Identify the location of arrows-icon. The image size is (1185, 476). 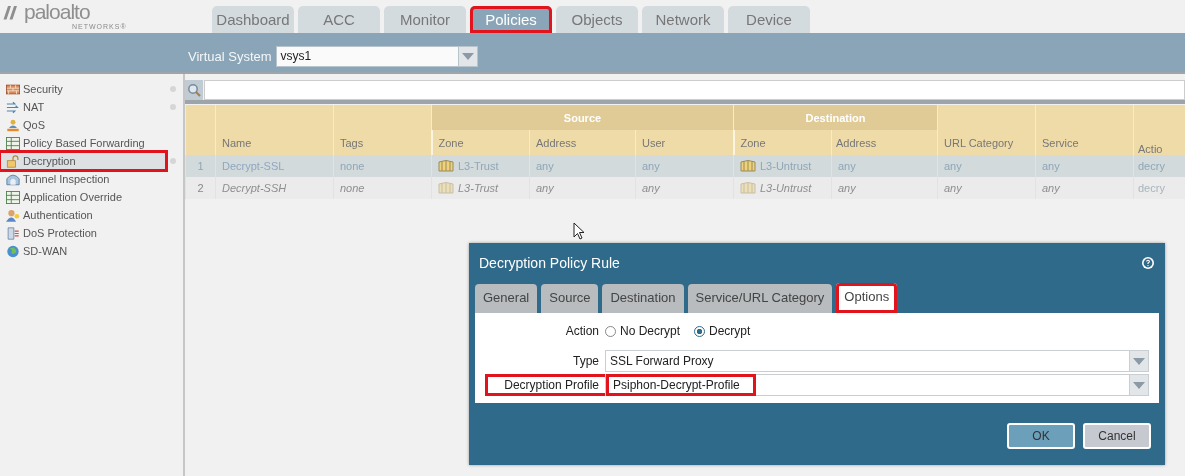
(13, 107).